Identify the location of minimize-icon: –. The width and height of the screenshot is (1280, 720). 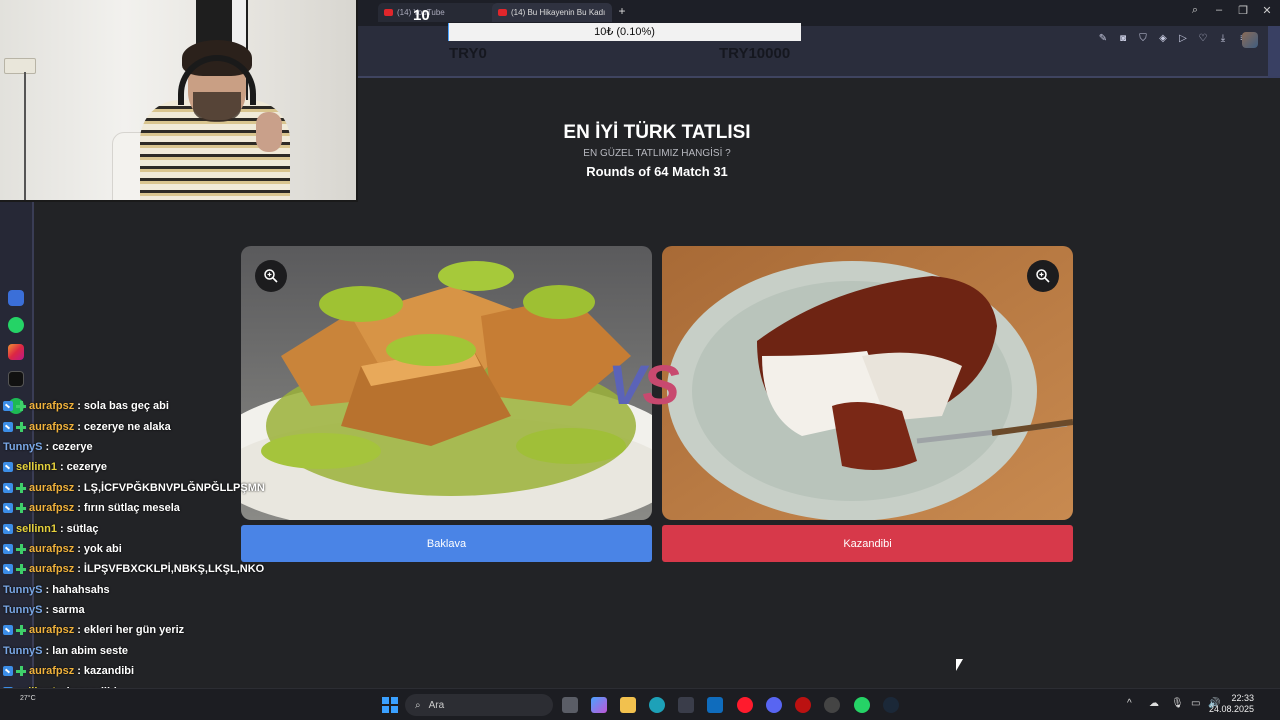
(1219, 10).